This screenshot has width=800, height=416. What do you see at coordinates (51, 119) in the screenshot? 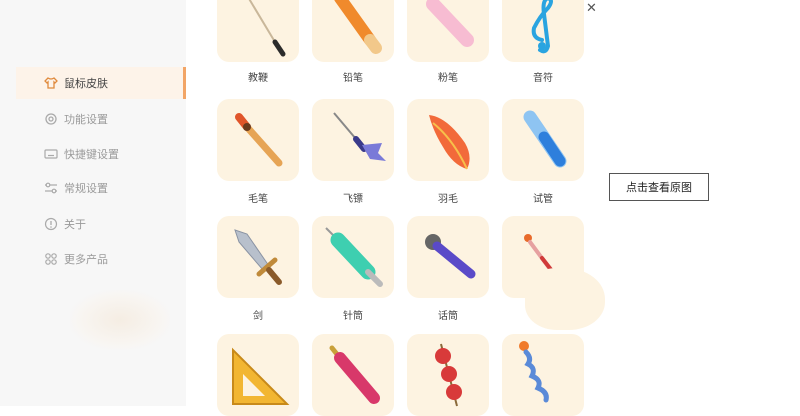
I see `gear-icon` at bounding box center [51, 119].